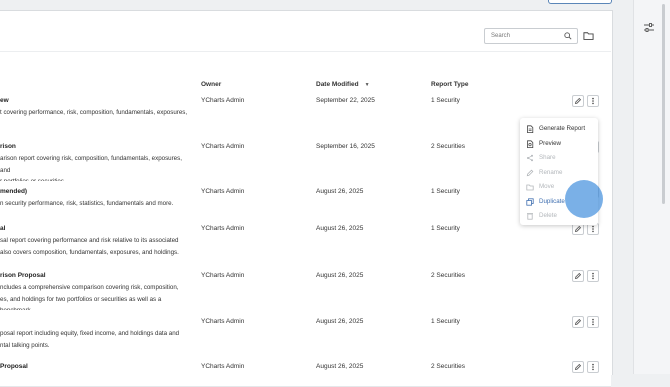 This screenshot has width=670, height=387. I want to click on report-title: rison Proposal, so click(23, 275).